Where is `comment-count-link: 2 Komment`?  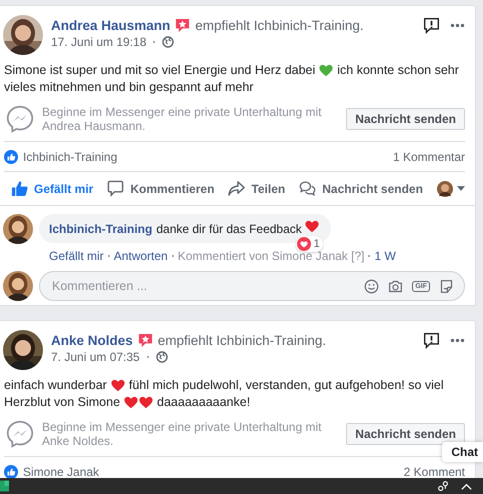
comment-count-link: 2 Komment is located at coordinates (434, 471).